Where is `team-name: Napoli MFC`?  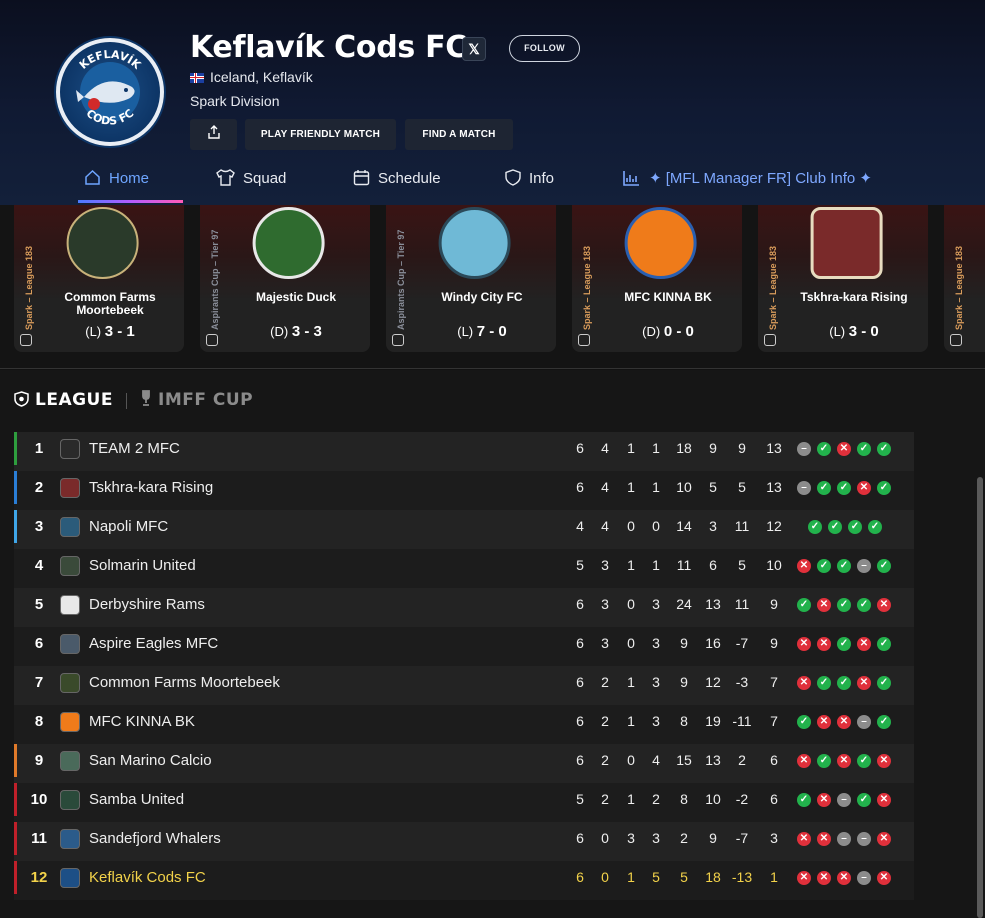
team-name: Napoli MFC is located at coordinates (128, 526).